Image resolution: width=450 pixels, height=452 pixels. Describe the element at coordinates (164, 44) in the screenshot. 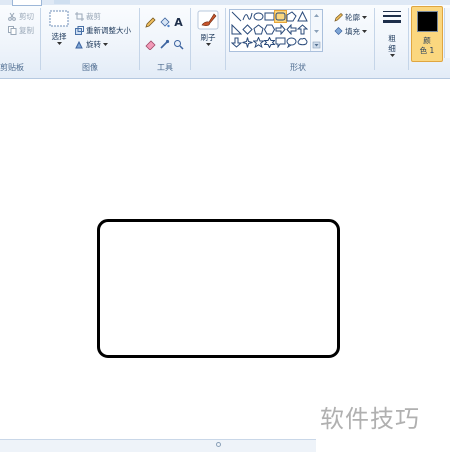

I see `color-picker-icon` at that location.